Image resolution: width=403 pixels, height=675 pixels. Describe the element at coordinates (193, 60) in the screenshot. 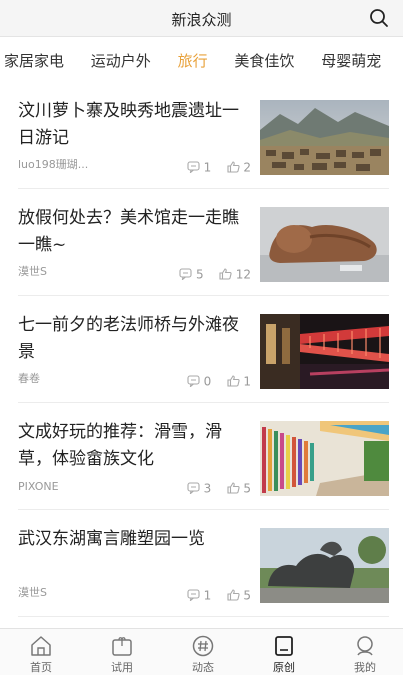

I see `category-tab-travel: 旅行` at that location.